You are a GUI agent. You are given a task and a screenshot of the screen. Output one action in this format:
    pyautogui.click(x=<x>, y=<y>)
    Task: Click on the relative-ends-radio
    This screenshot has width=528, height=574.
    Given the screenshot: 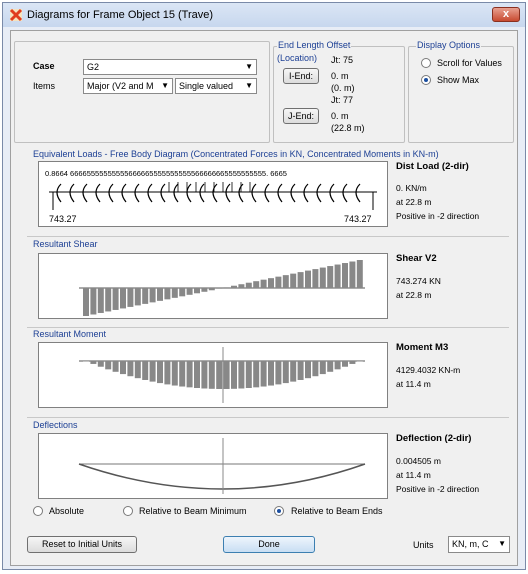 What is the action you would take?
    pyautogui.click(x=279, y=511)
    